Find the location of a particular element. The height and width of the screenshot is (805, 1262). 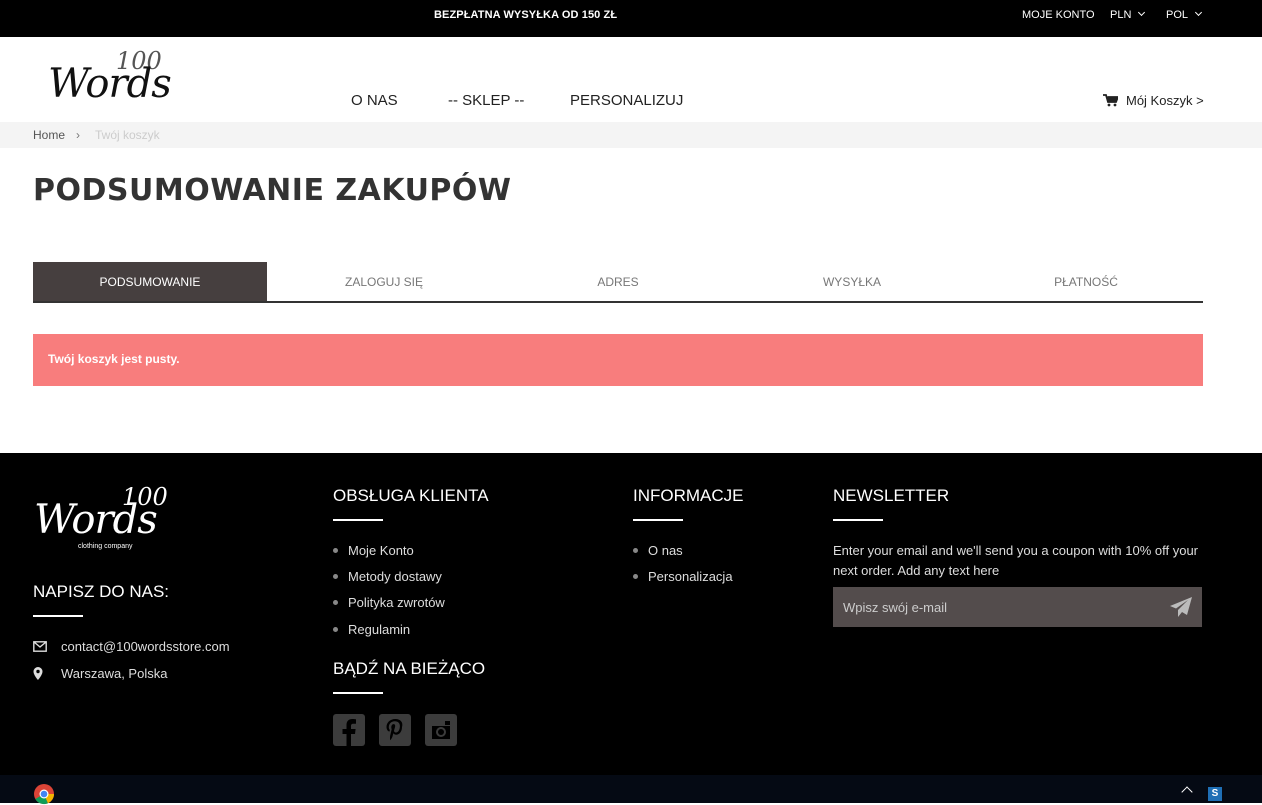

empty-cart-alert: Twój koszyk jest pusty. is located at coordinates (618, 360).